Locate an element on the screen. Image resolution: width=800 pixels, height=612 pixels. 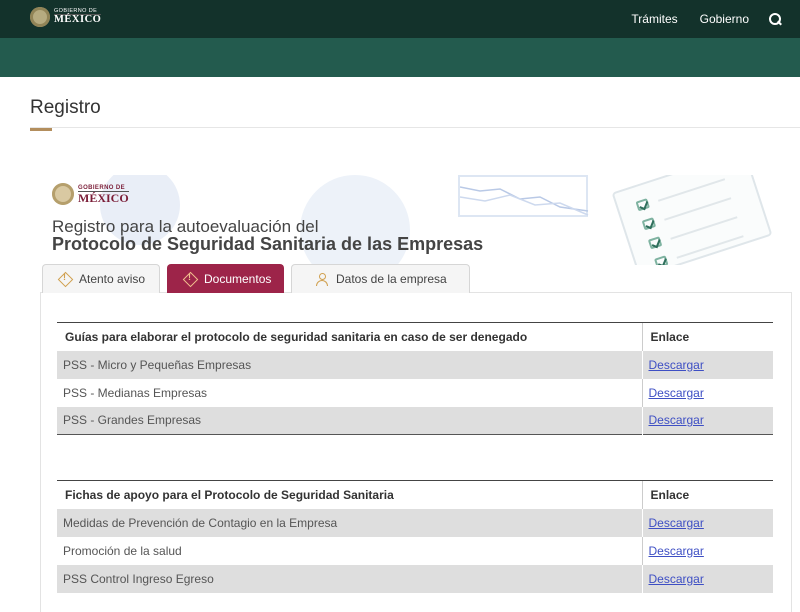
banner-logo-bottom: MÉXICO is located at coordinates (103, 197).